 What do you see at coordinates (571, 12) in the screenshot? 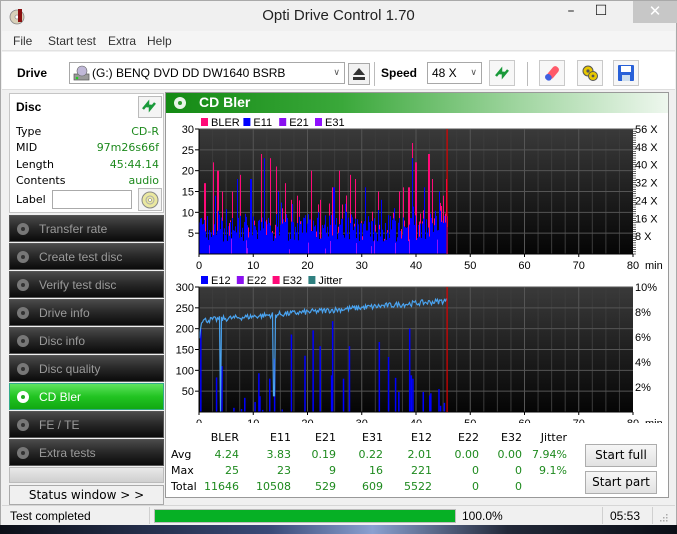
I see `minimize-button: –` at bounding box center [571, 12].